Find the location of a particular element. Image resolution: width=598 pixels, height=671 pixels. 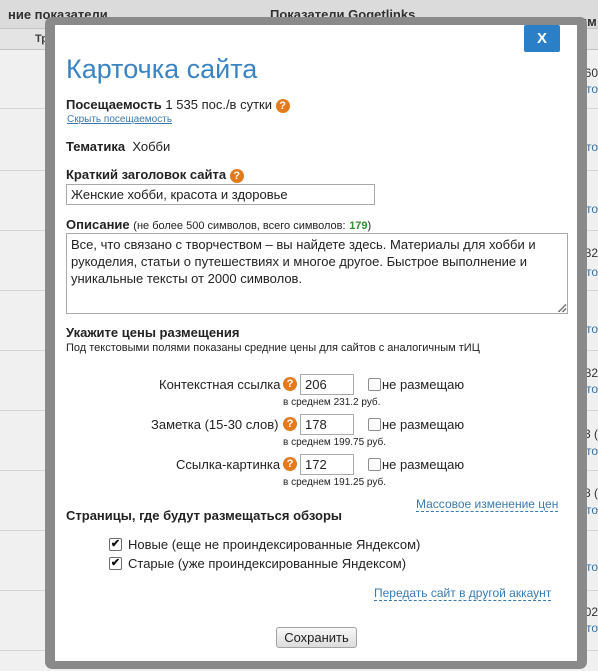

price-input-note is located at coordinates (327, 424).